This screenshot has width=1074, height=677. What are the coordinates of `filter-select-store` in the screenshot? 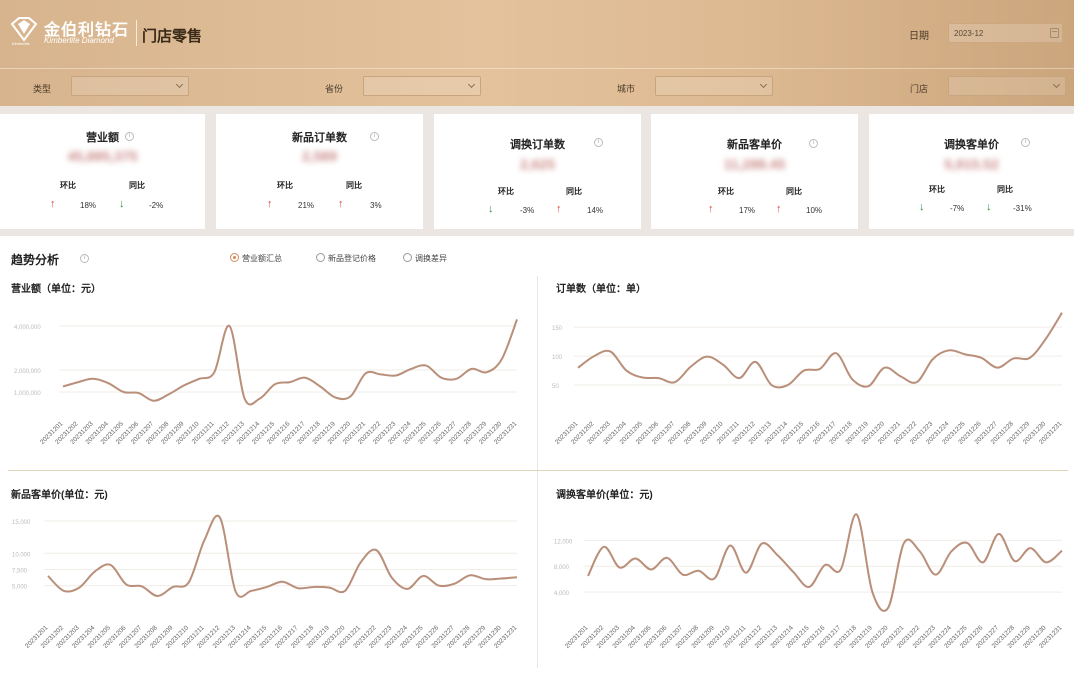 It's located at (1007, 86).